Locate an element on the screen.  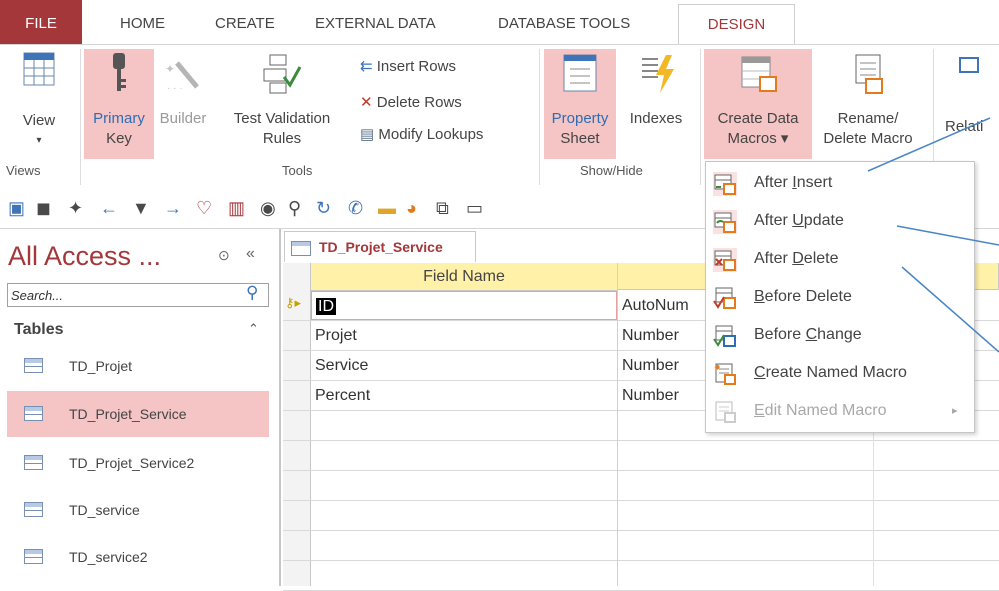
menu-item-before-change: Before Change is located at coordinates (840, 335).